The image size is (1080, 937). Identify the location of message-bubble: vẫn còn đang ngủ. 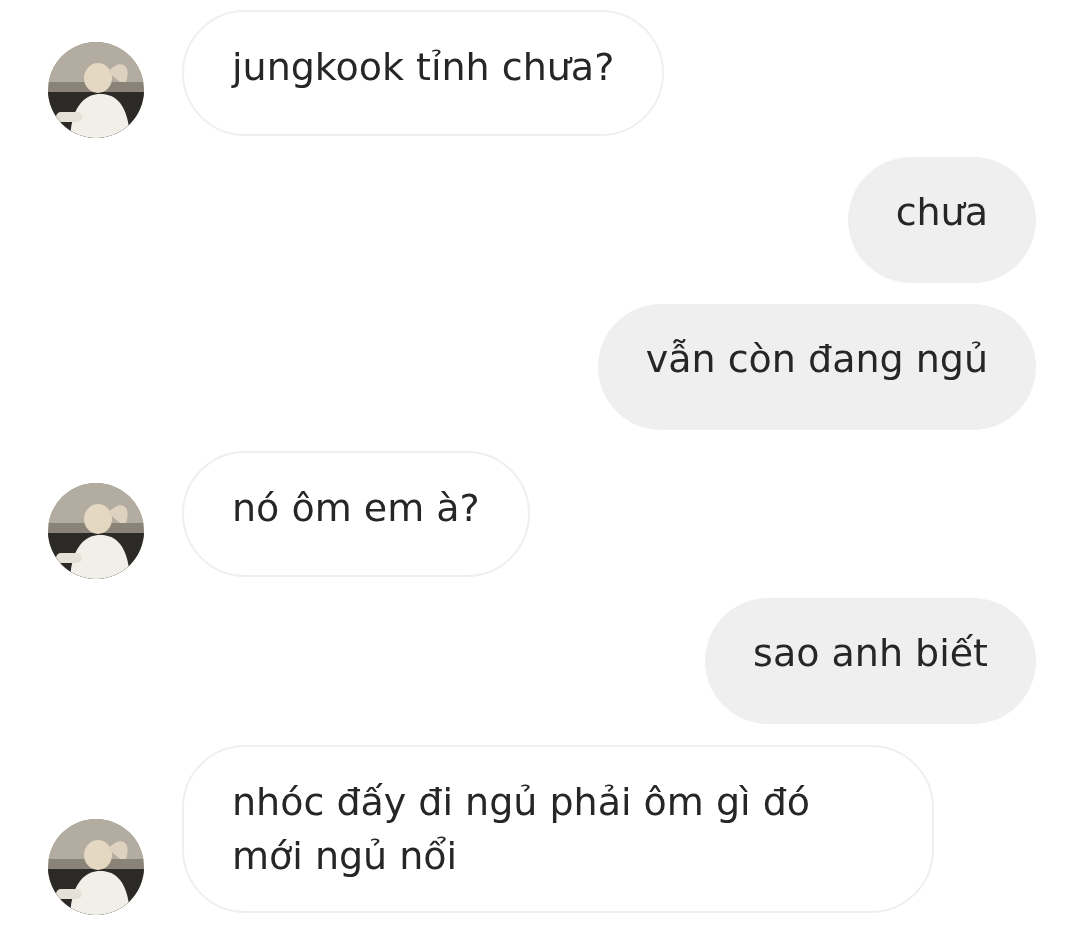
(816, 367).